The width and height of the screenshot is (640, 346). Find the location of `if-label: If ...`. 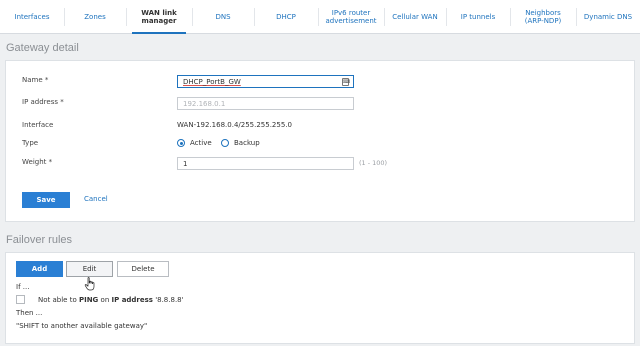

if-label: If ... is located at coordinates (23, 287).